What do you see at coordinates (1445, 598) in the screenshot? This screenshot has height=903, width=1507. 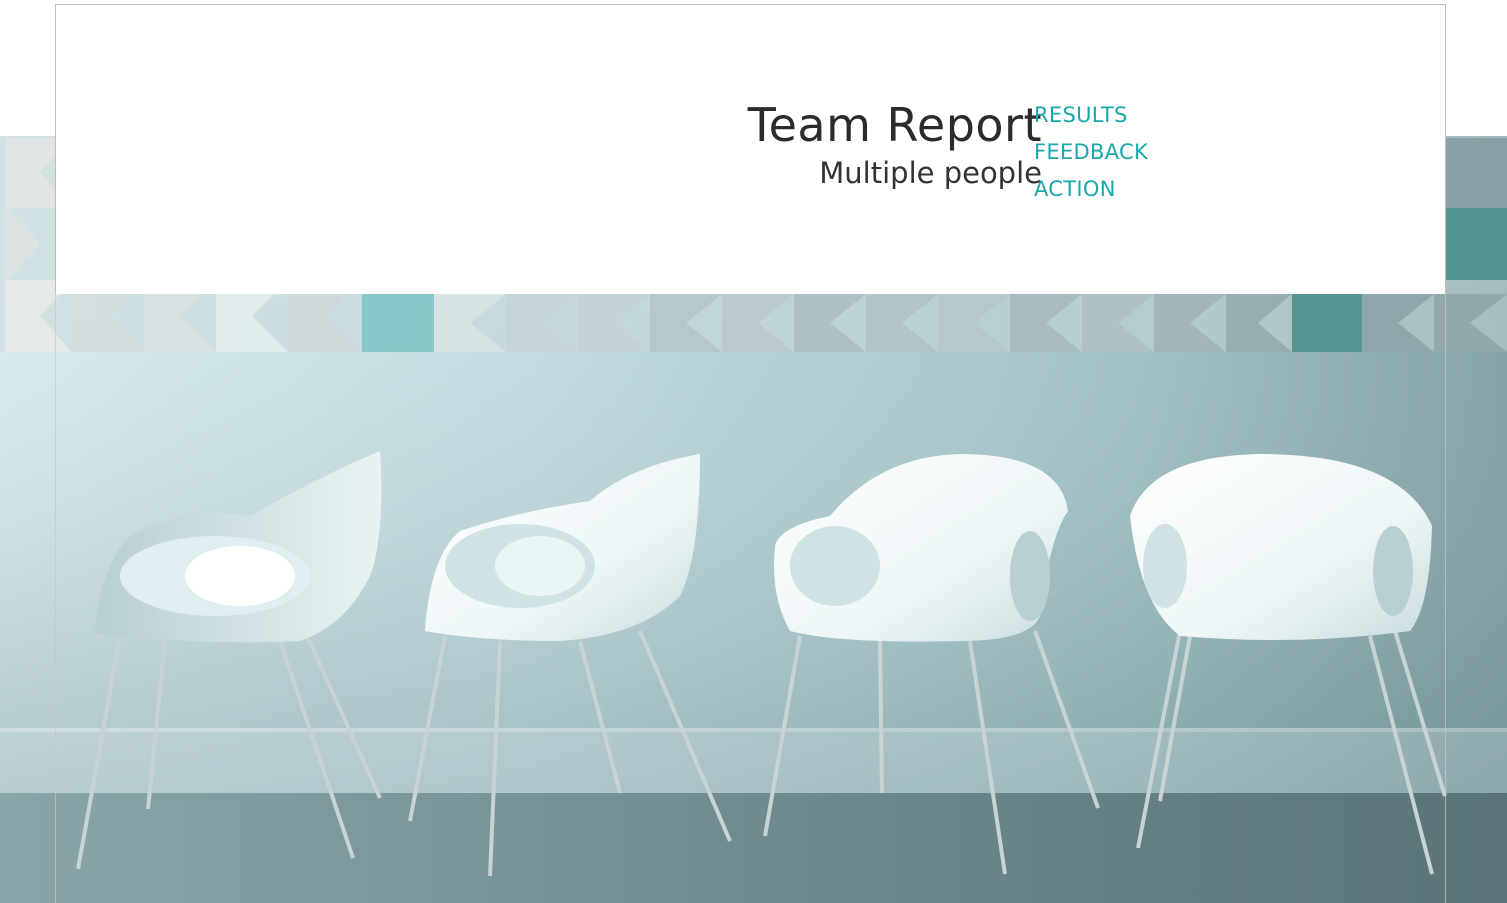 I see `frame-line-right` at bounding box center [1445, 598].